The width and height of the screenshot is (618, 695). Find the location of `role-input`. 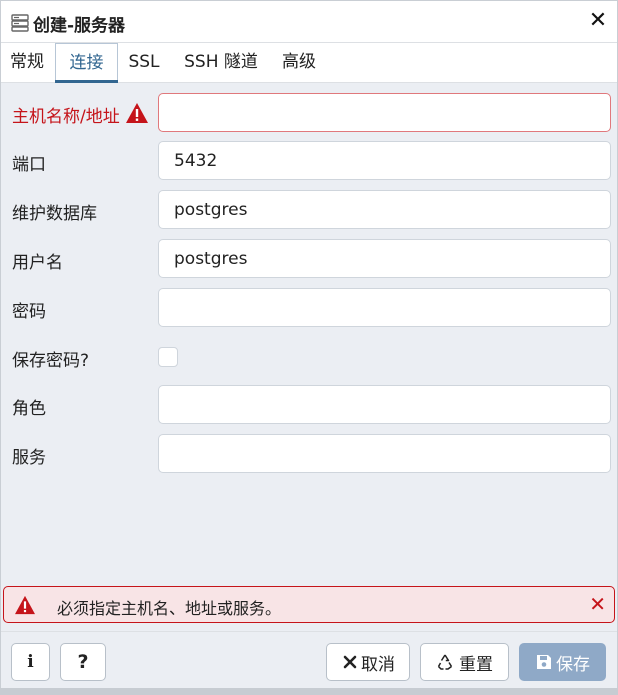

role-input is located at coordinates (384, 404).